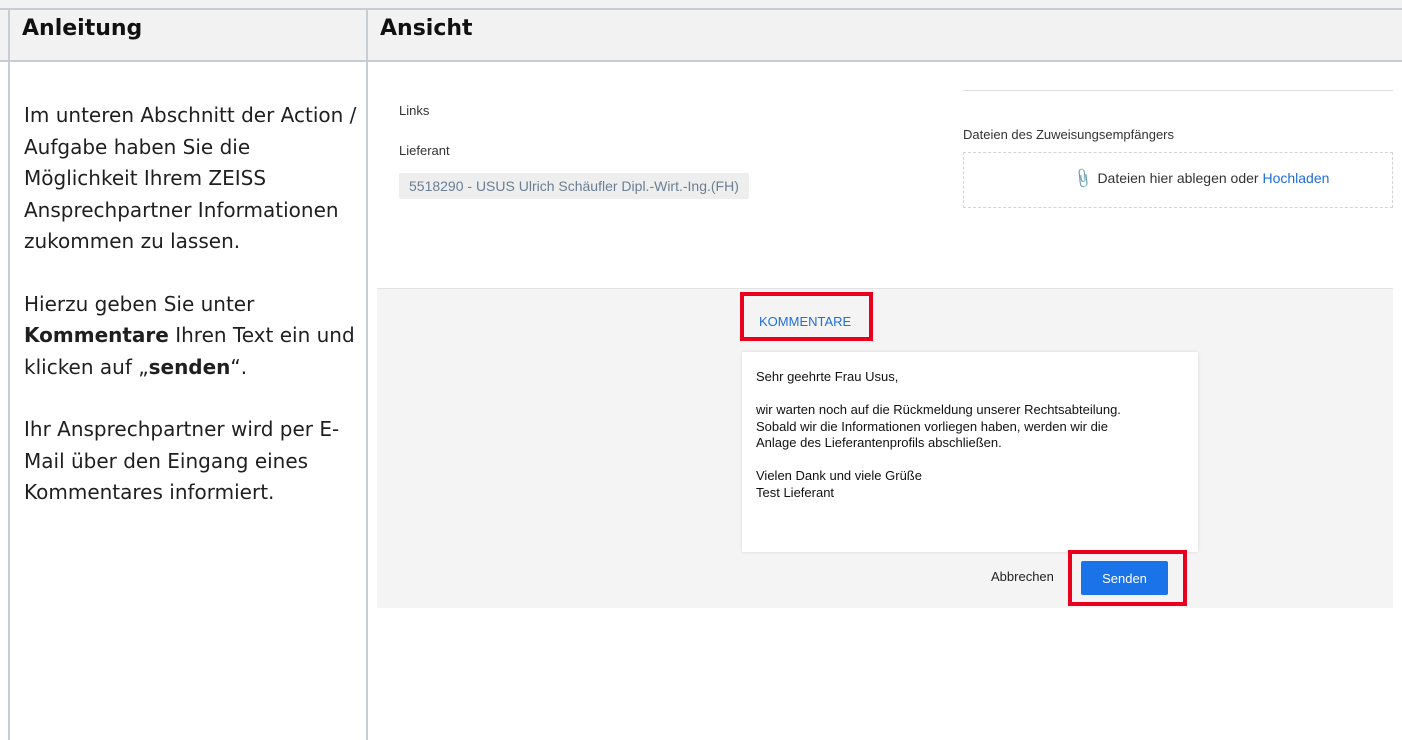  Describe the element at coordinates (1069, 134) in the screenshot. I see `assignee-files-label: Dateien des Zuweisungsempfängers` at that location.